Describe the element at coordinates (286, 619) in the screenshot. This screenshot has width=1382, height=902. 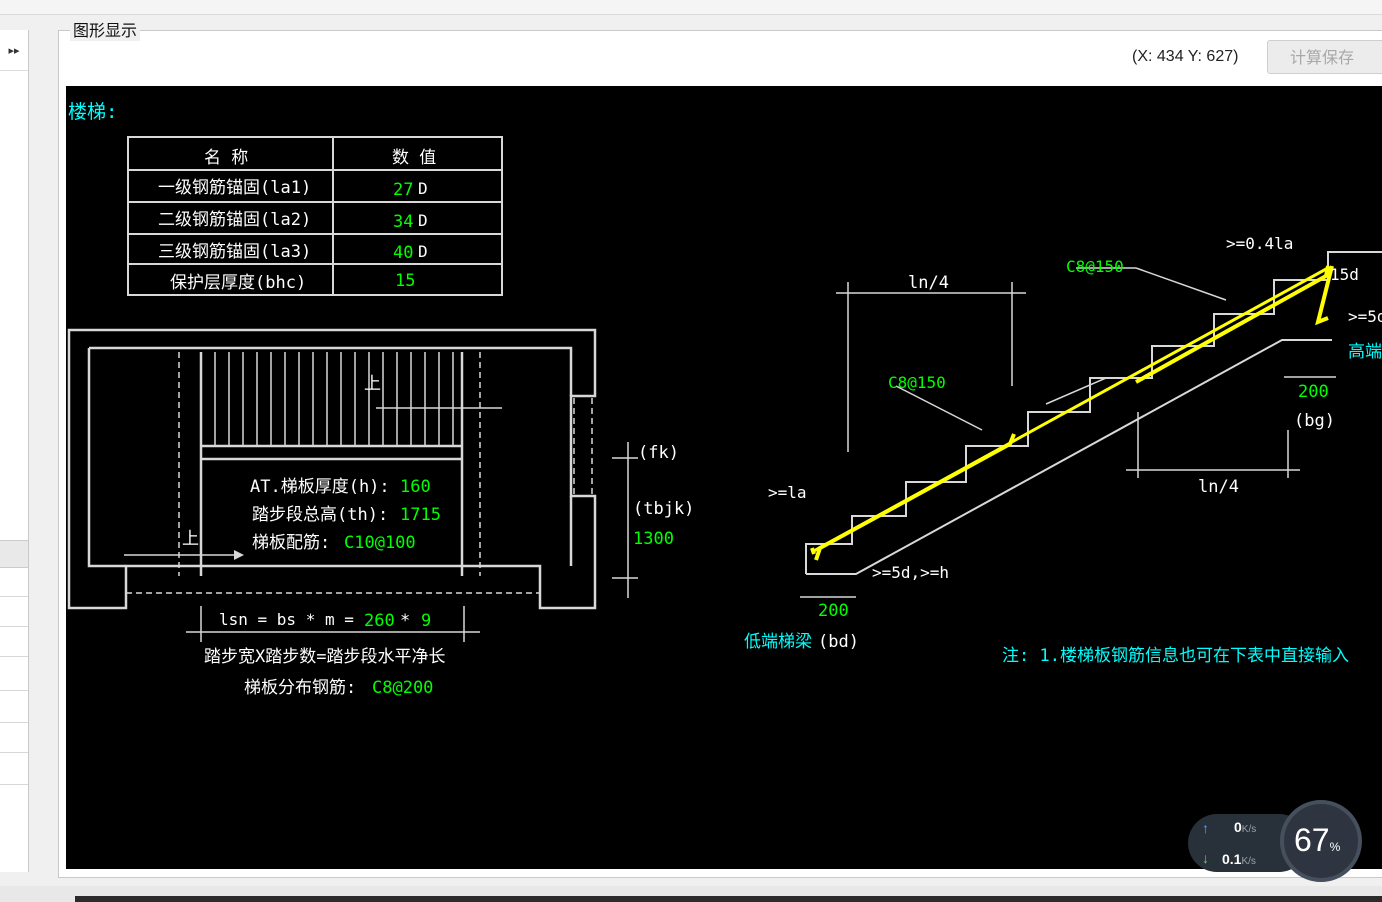
I see `lsn-formula-prefix: lsn = bs * m =` at that location.